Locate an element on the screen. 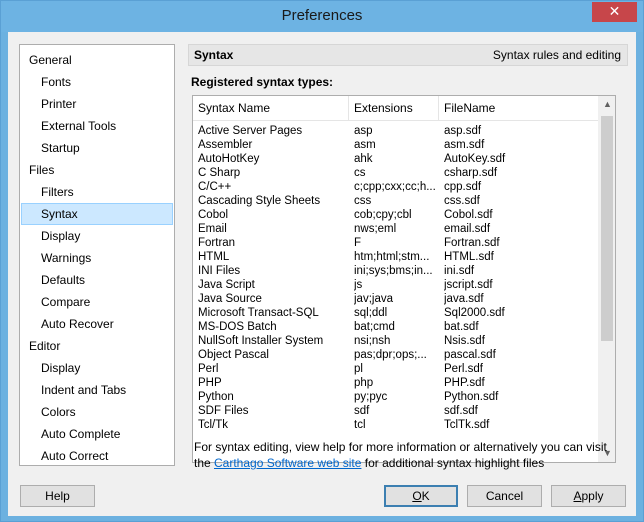  table-row: Assembler asm asm.sdf is located at coordinates (395, 145).